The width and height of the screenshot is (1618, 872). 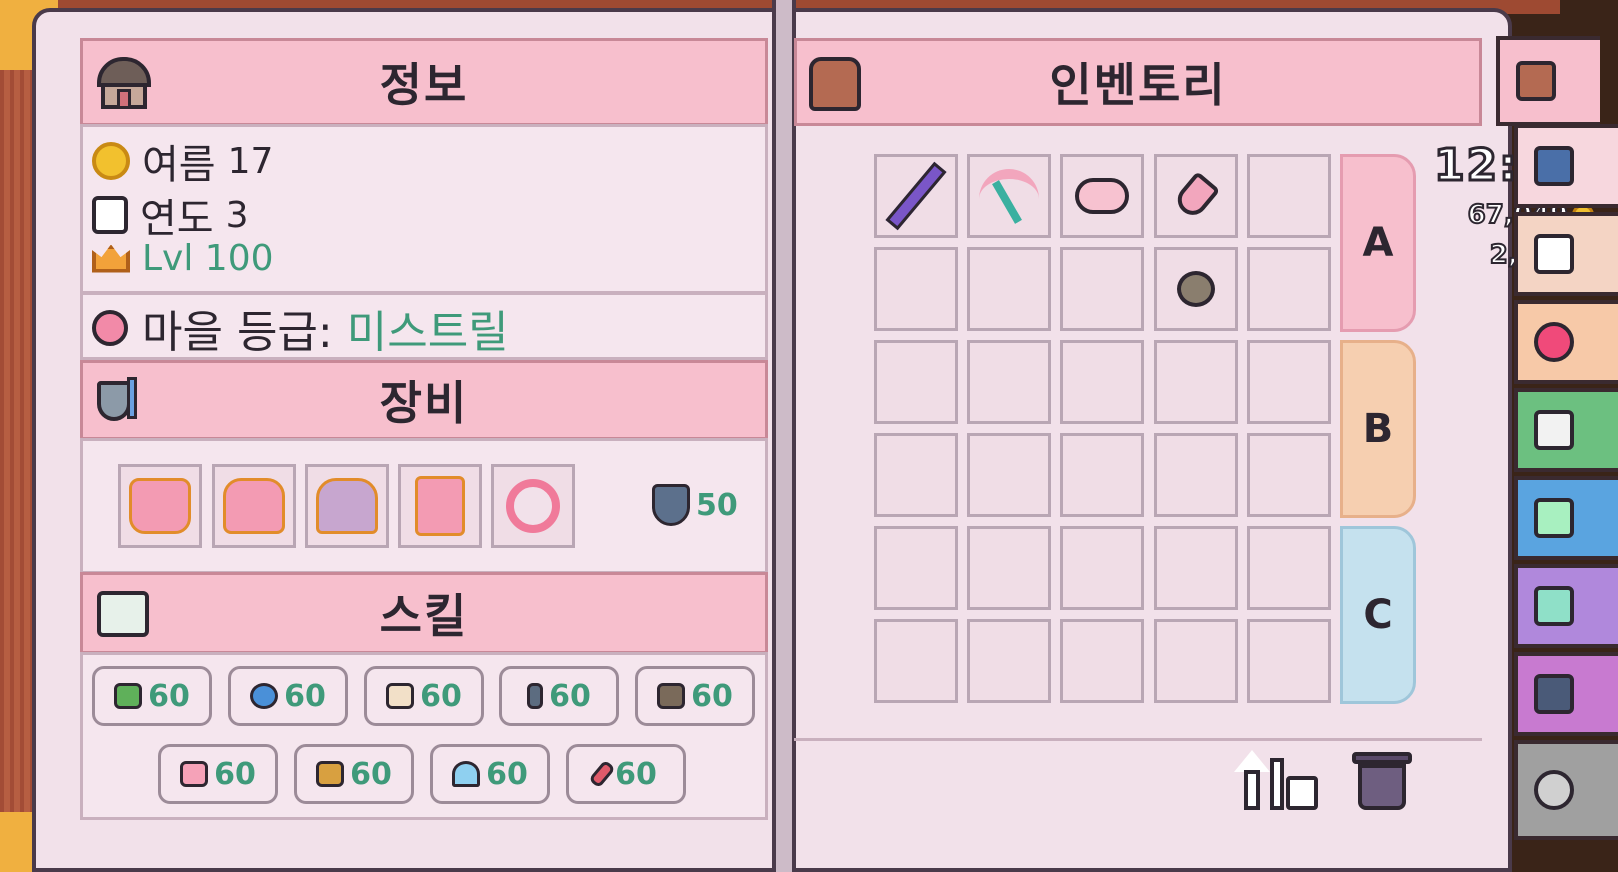 What do you see at coordinates (330, 774) in the screenshot?
I see `bowl-icon` at bounding box center [330, 774].